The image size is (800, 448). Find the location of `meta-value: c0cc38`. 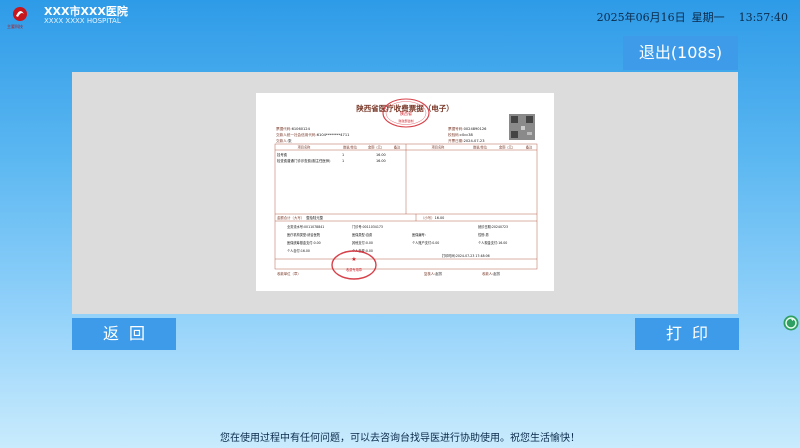

meta-value: c0cc38 is located at coordinates (467, 135).